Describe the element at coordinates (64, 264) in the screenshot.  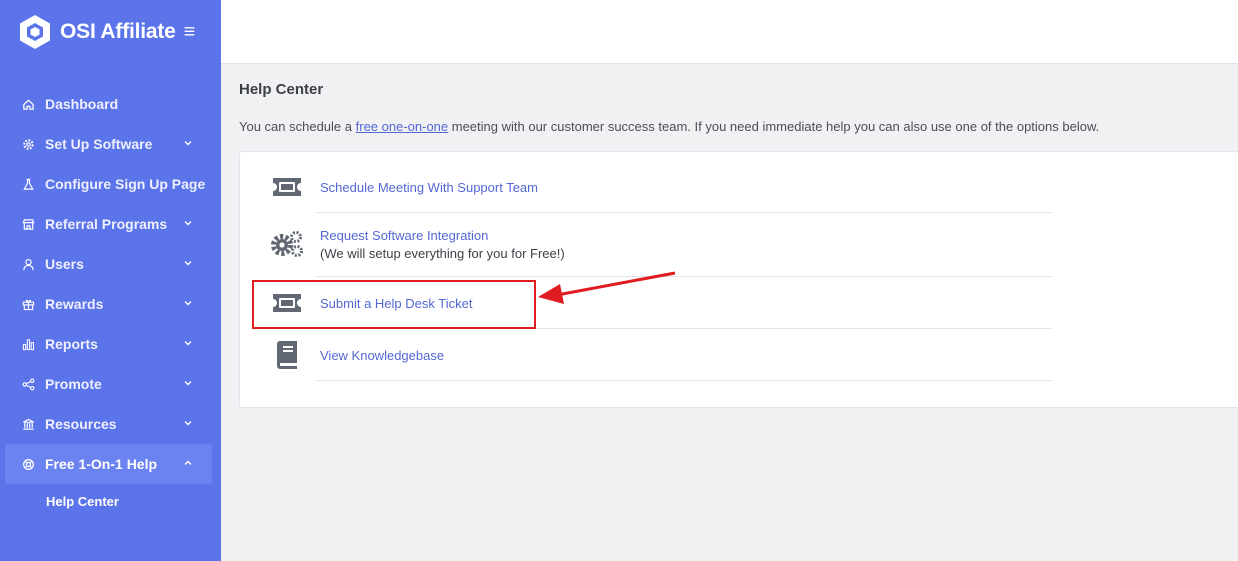
I see `sidebar-item-label: Users` at that location.